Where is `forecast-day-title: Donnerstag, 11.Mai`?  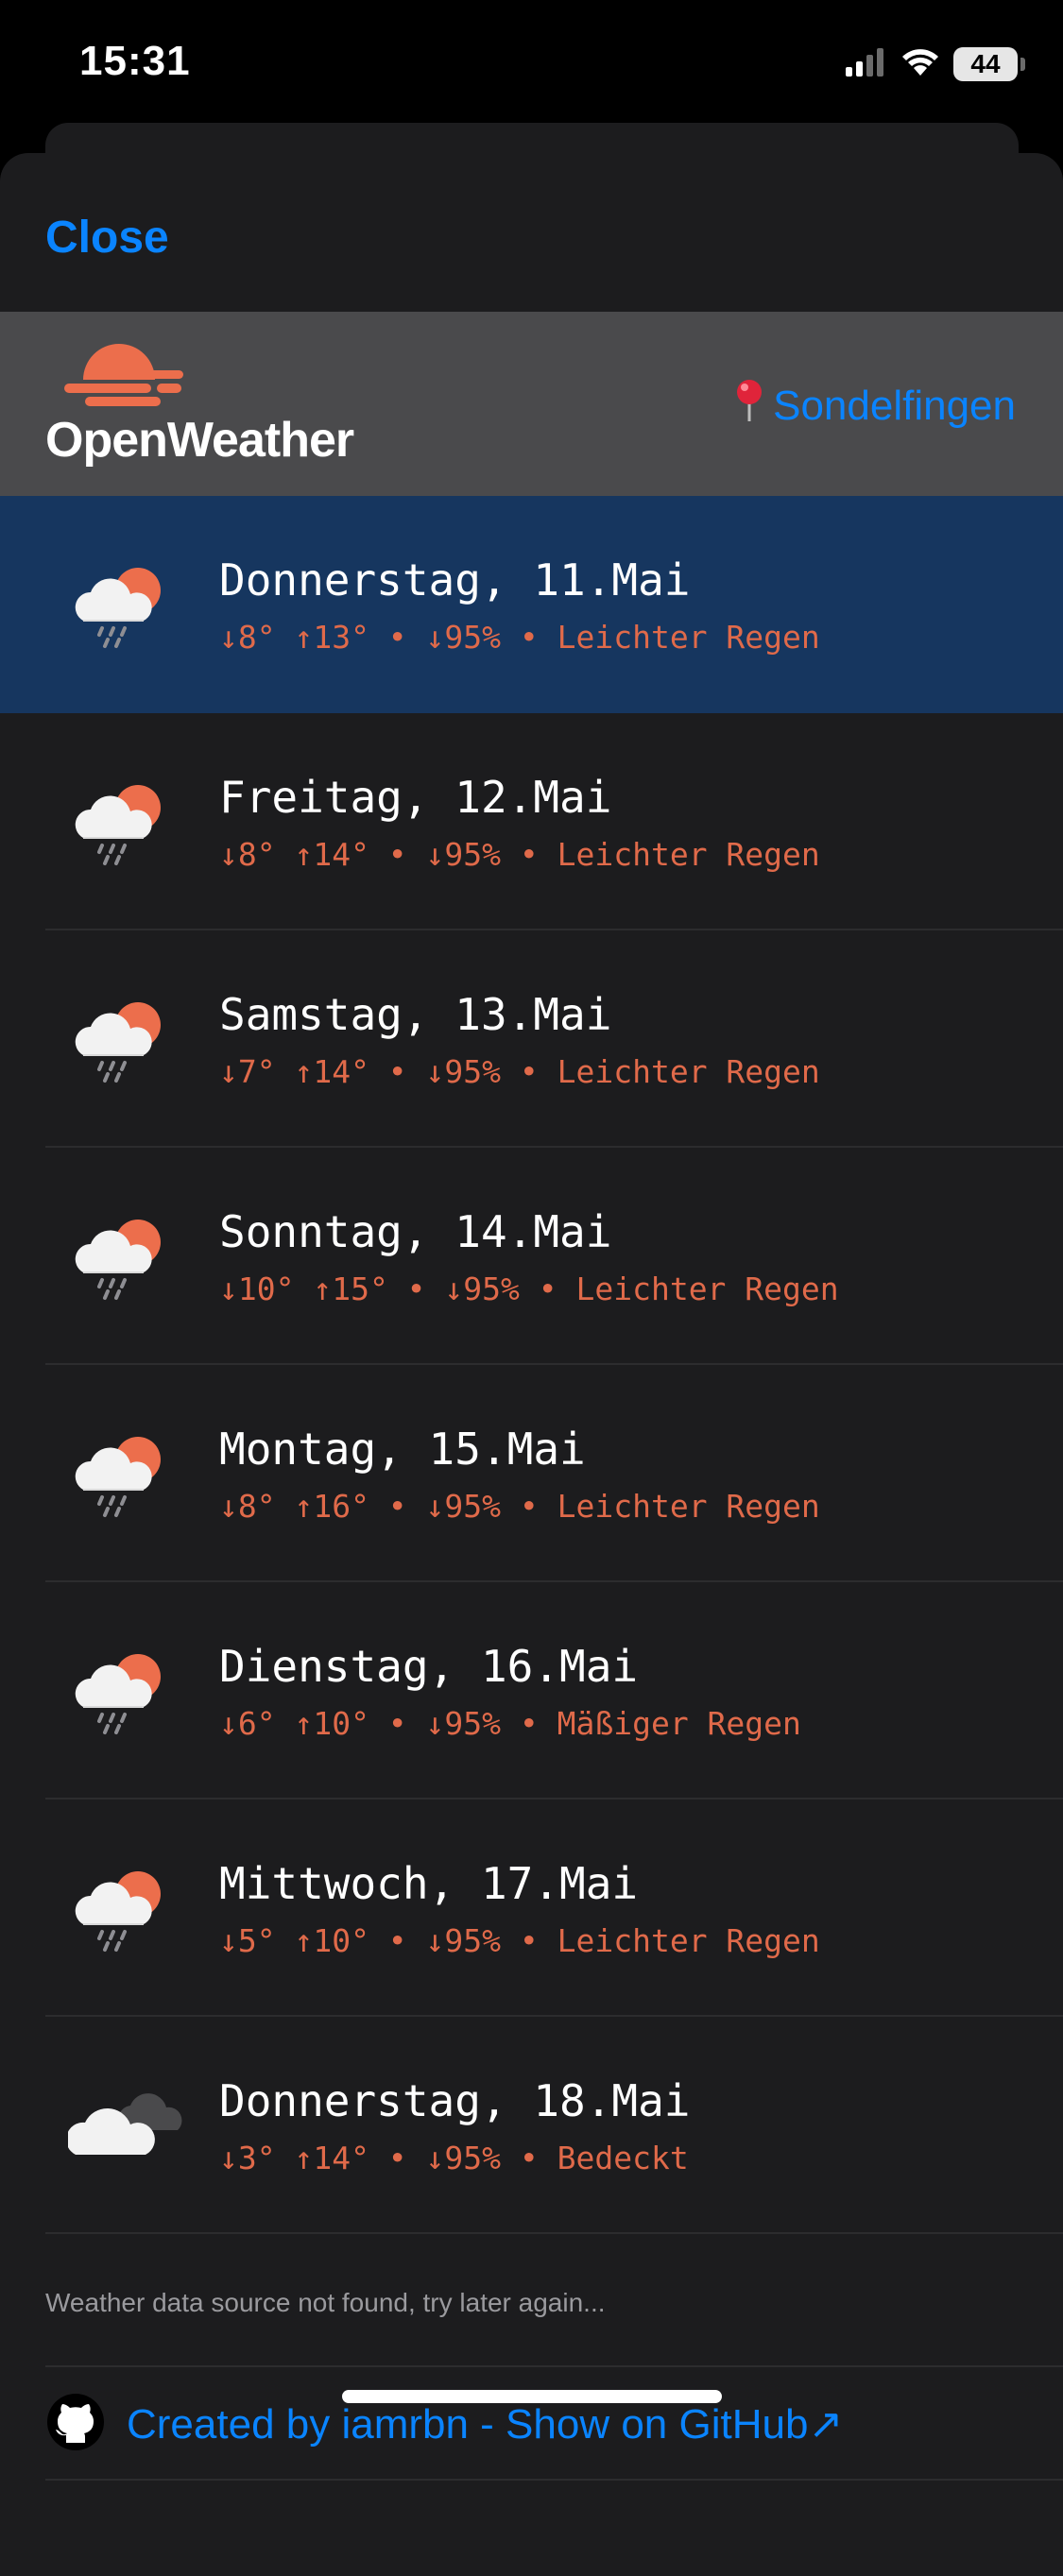
forecast-day-title: Donnerstag, 11.Mai is located at coordinates (455, 580).